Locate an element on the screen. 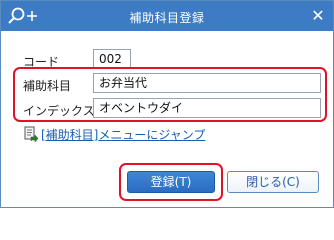 The width and height of the screenshot is (334, 240). register-button: 登録(T) is located at coordinates (171, 182).